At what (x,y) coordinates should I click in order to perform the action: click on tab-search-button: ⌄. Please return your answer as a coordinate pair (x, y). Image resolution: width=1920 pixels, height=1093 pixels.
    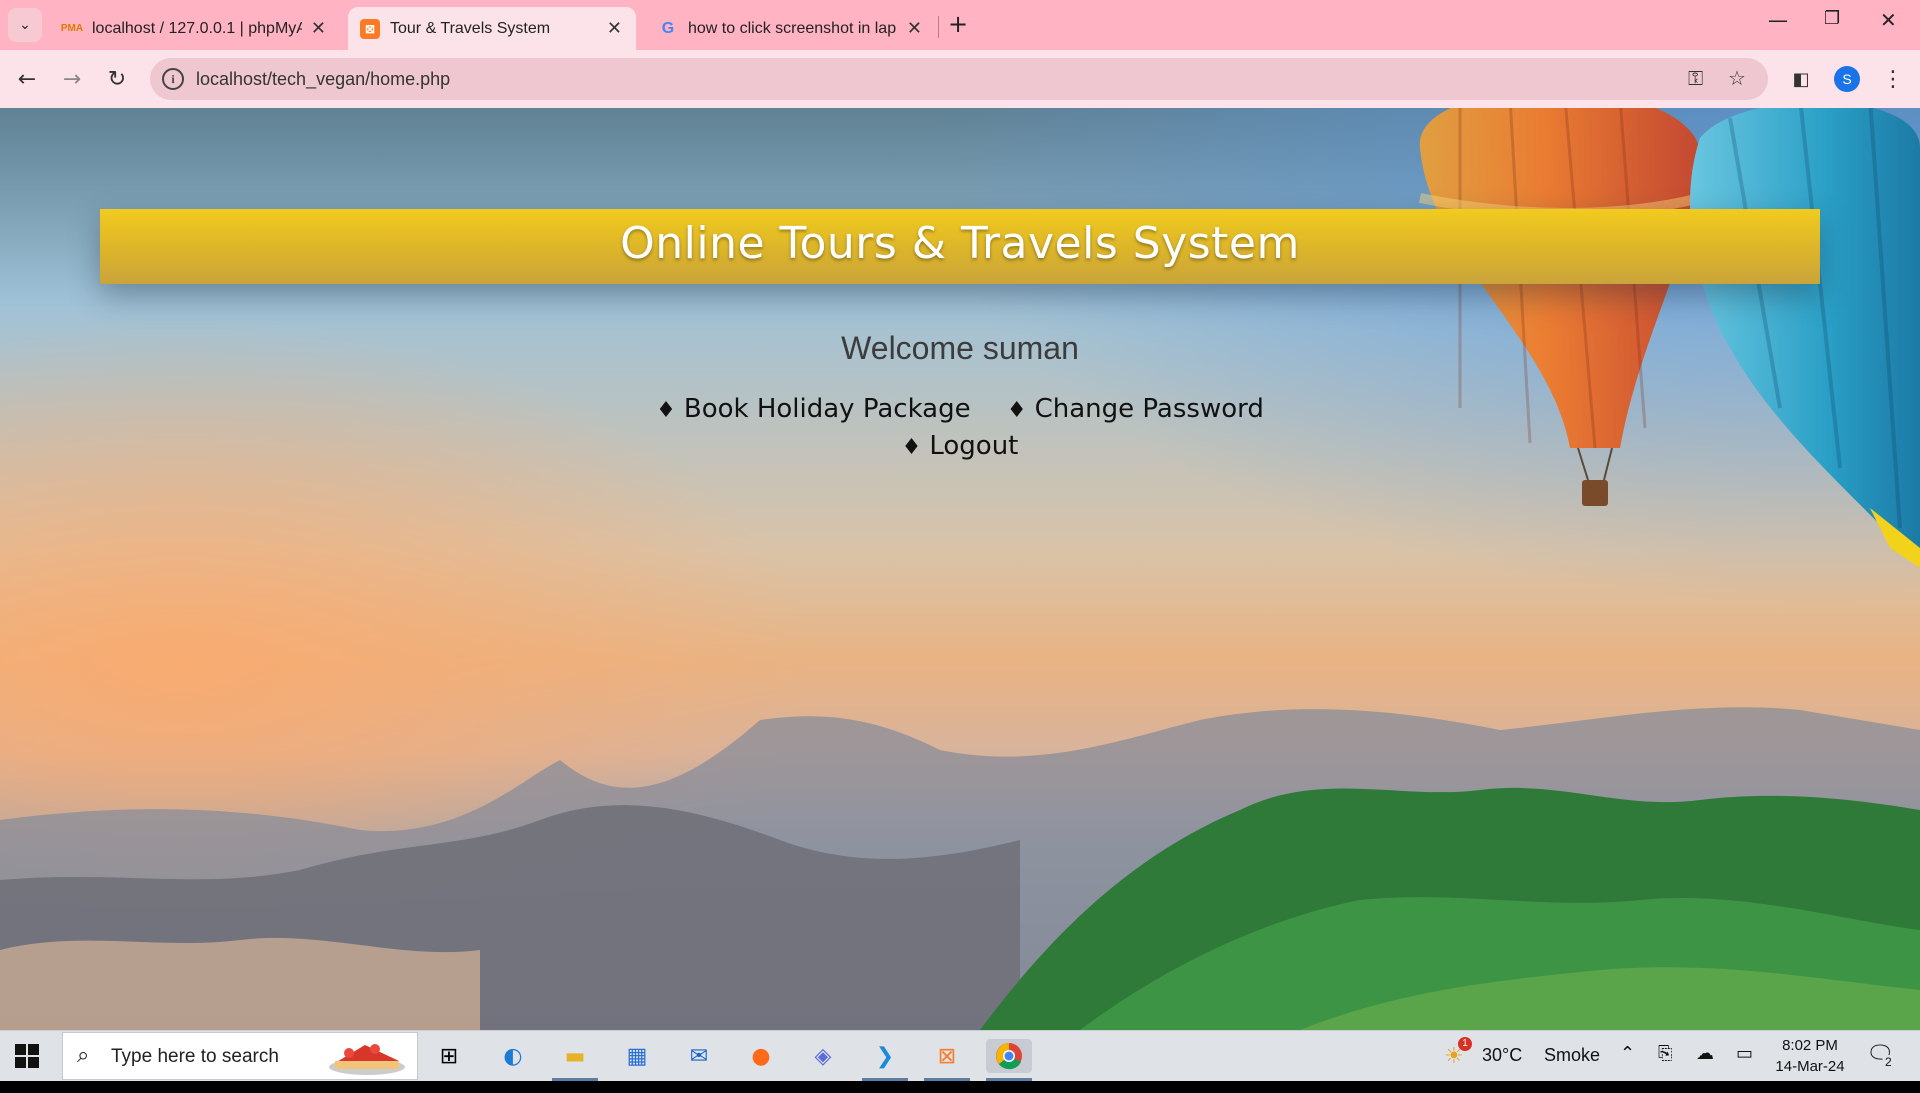
    Looking at the image, I should click on (25, 25).